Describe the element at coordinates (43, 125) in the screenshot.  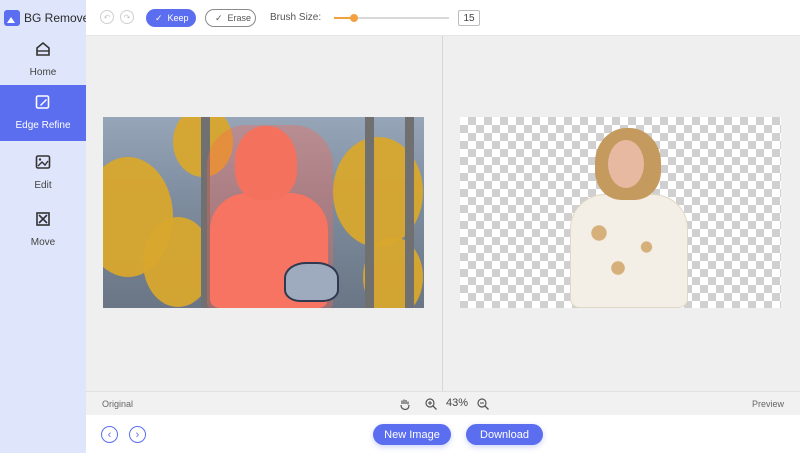
I see `sidebar-item-label: Edge Refine` at that location.